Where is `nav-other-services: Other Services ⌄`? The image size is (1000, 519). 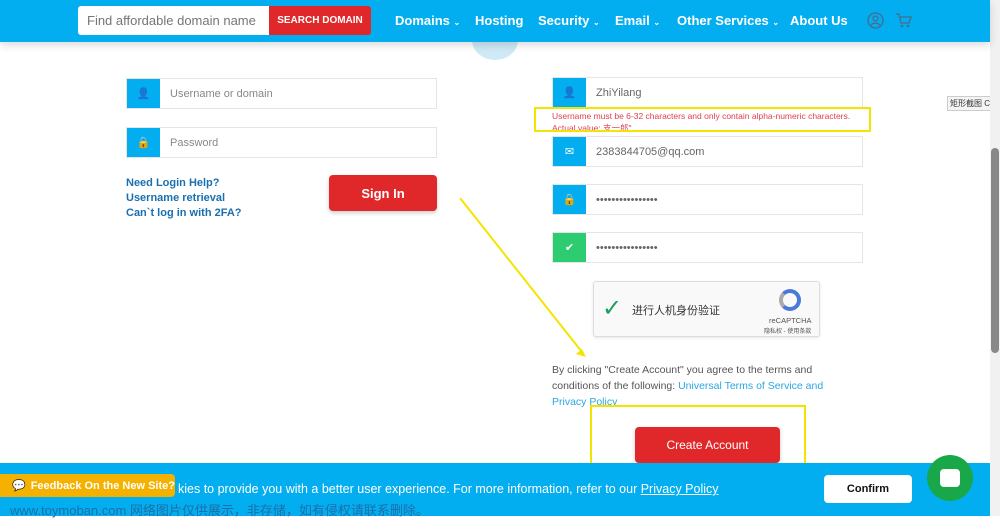 nav-other-services: Other Services ⌄ is located at coordinates (728, 20).